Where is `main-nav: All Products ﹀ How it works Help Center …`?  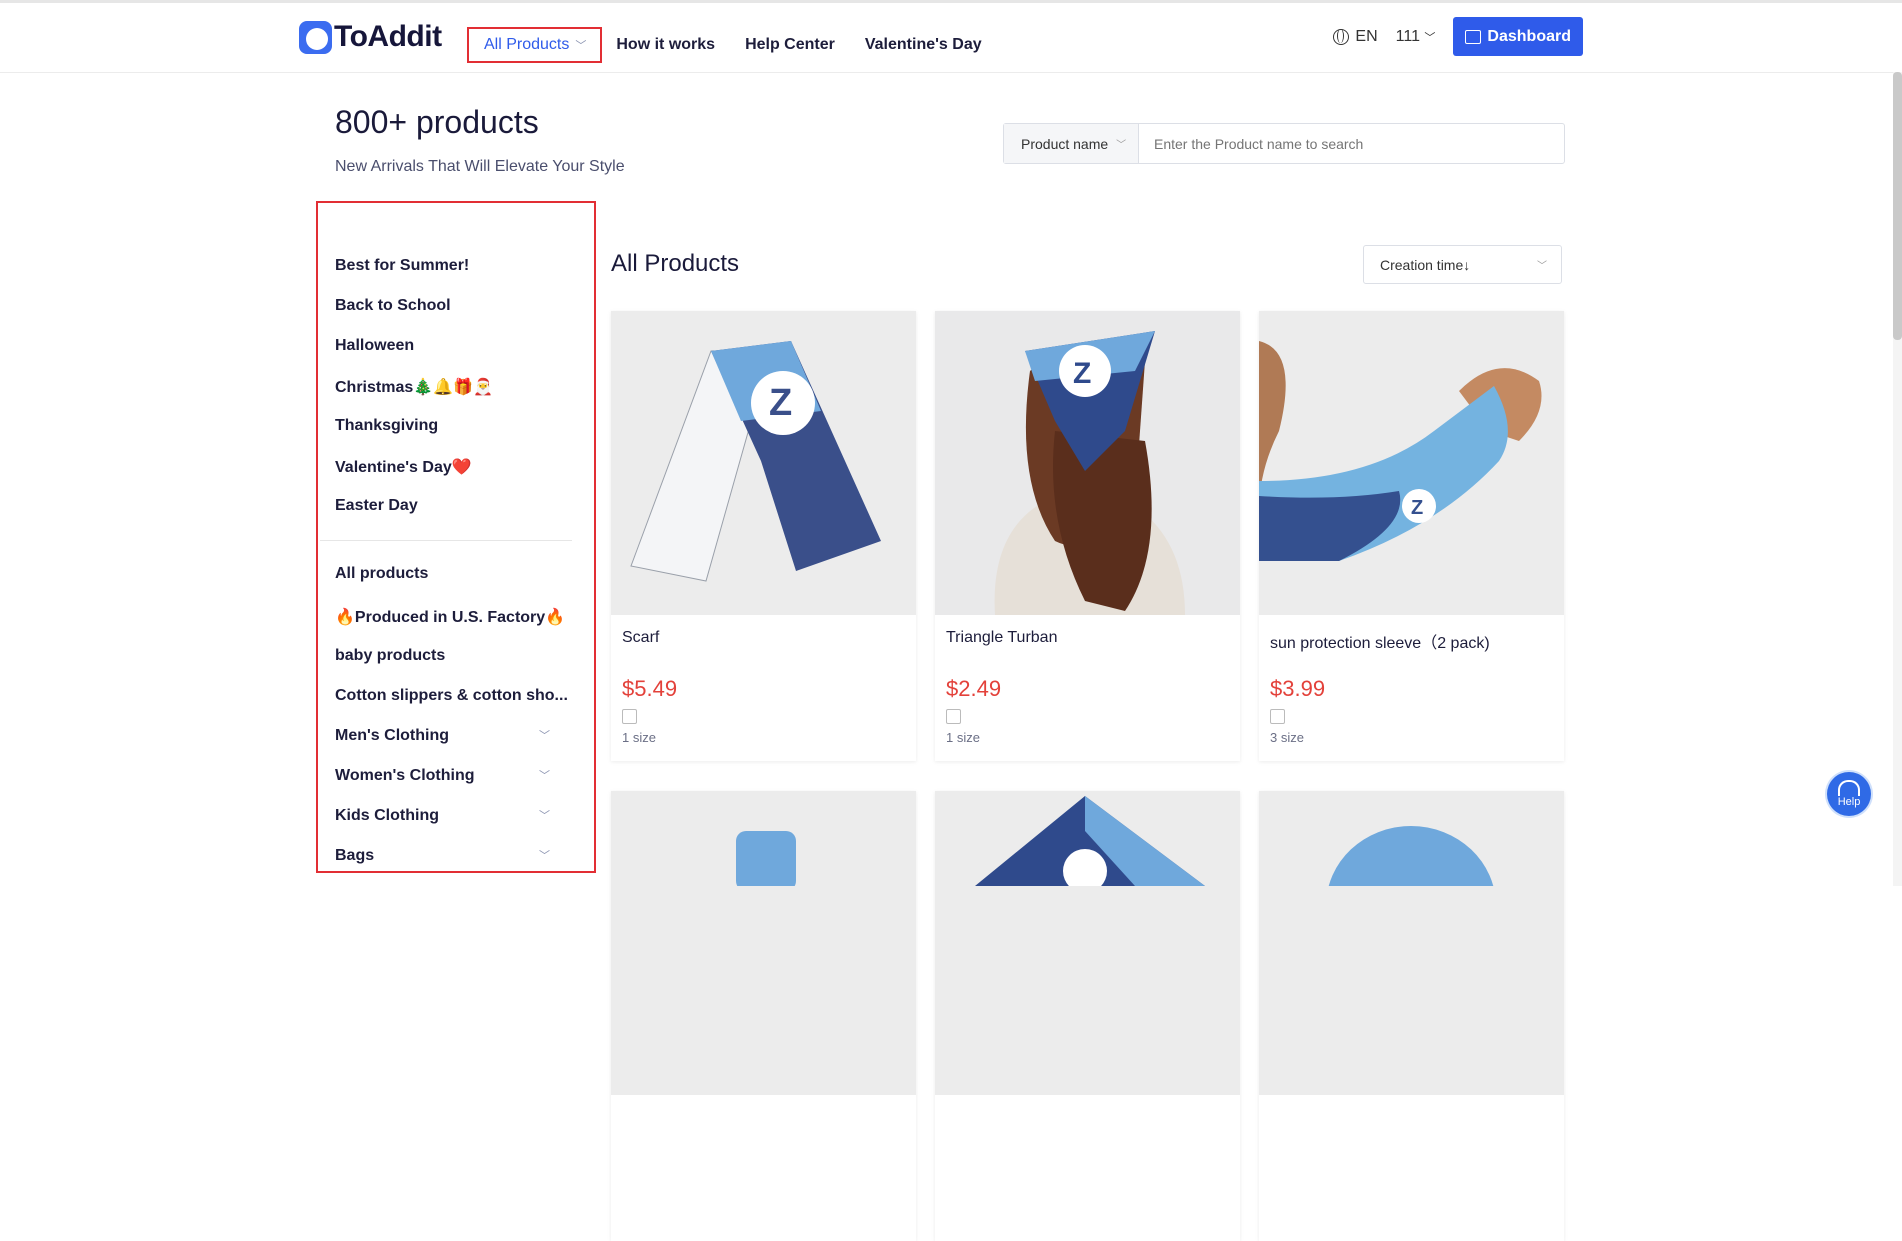 main-nav: All Products ﹀ How it works Help Center … is located at coordinates (739, 45).